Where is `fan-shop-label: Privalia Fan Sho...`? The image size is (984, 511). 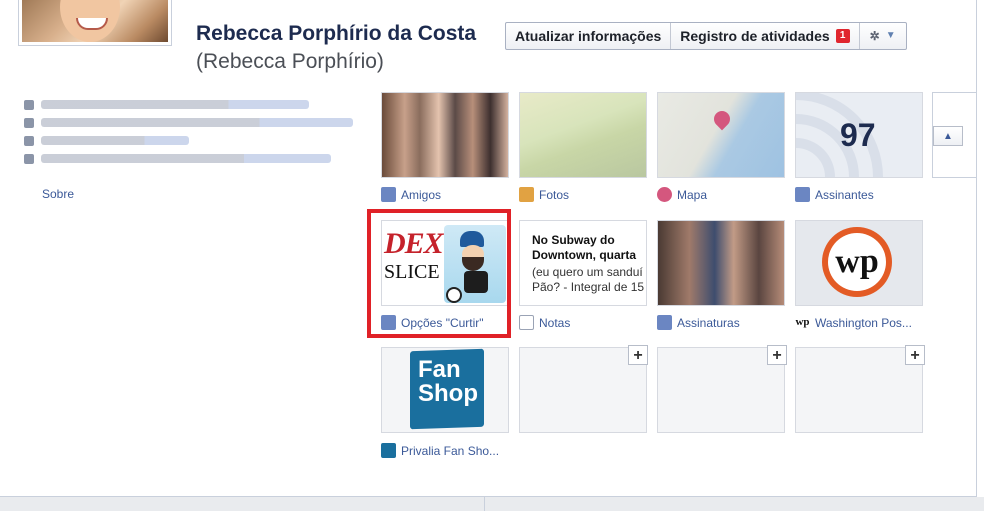
fan-shop-label: Privalia Fan Sho... is located at coordinates (440, 450).